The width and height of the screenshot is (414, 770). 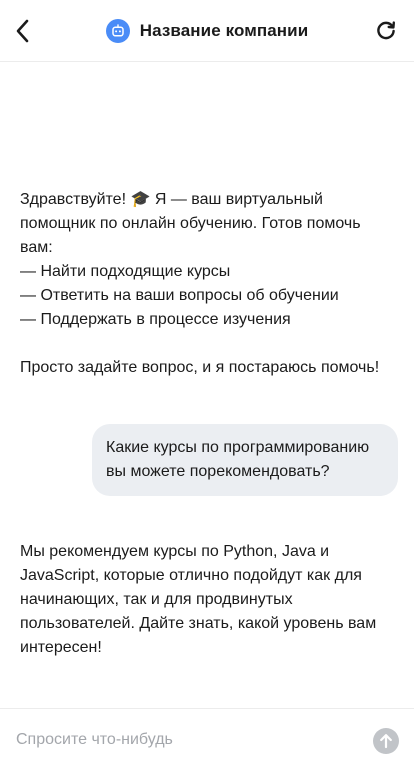 I want to click on arrow-up-icon, so click(x=386, y=741).